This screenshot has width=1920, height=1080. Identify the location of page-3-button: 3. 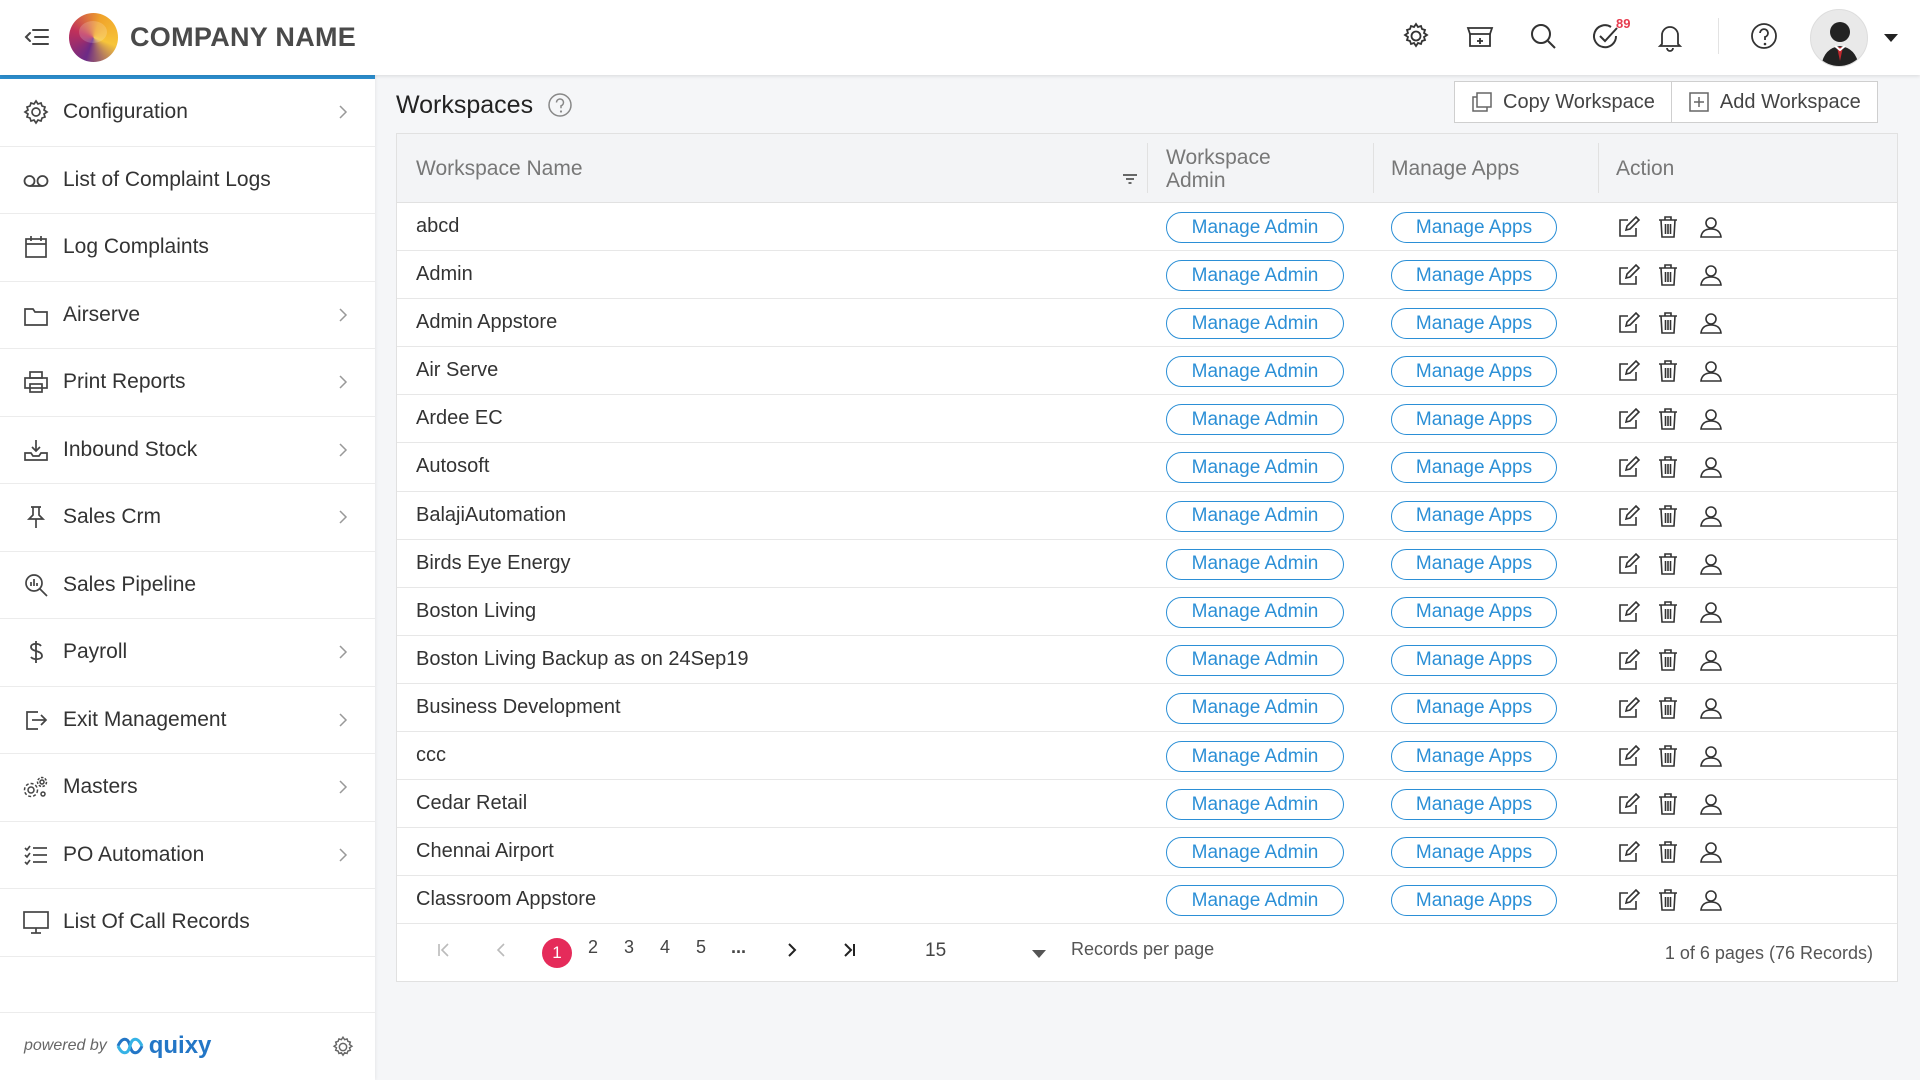
(629, 947).